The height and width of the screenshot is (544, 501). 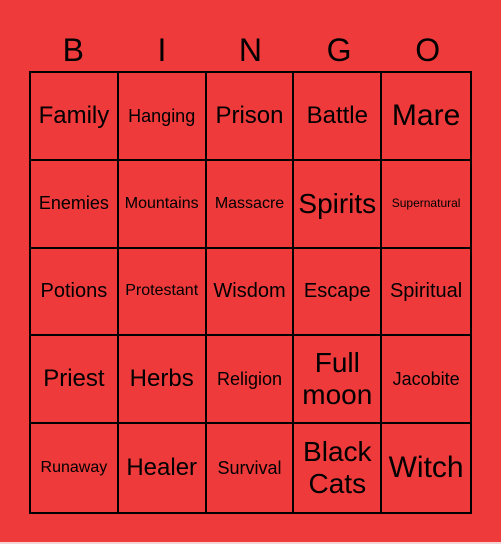 What do you see at coordinates (162, 50) in the screenshot?
I see `header-letter-i: I` at bounding box center [162, 50].